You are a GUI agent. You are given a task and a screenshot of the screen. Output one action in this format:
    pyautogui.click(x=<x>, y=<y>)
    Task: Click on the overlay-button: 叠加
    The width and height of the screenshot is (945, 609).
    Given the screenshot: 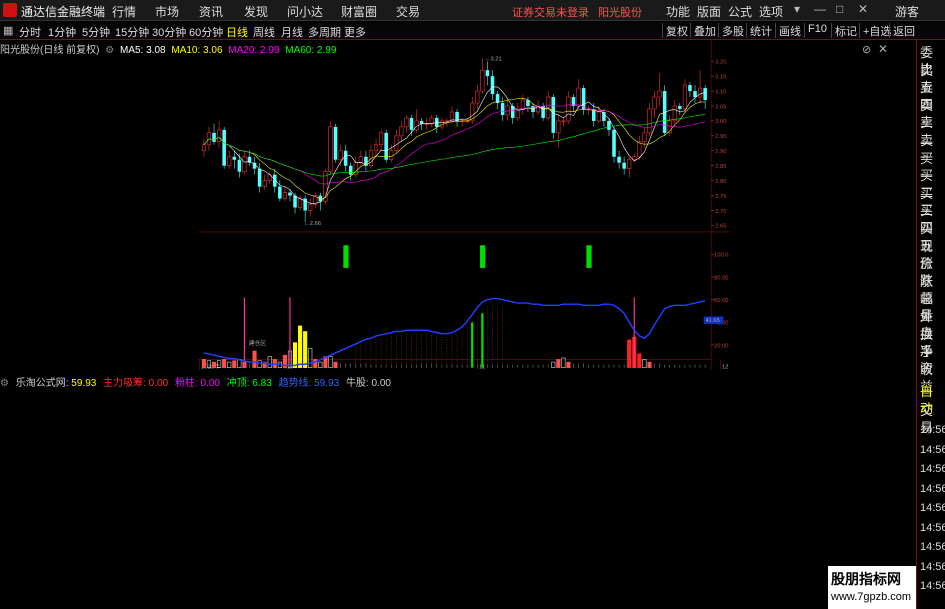 What is the action you would take?
    pyautogui.click(x=703, y=30)
    